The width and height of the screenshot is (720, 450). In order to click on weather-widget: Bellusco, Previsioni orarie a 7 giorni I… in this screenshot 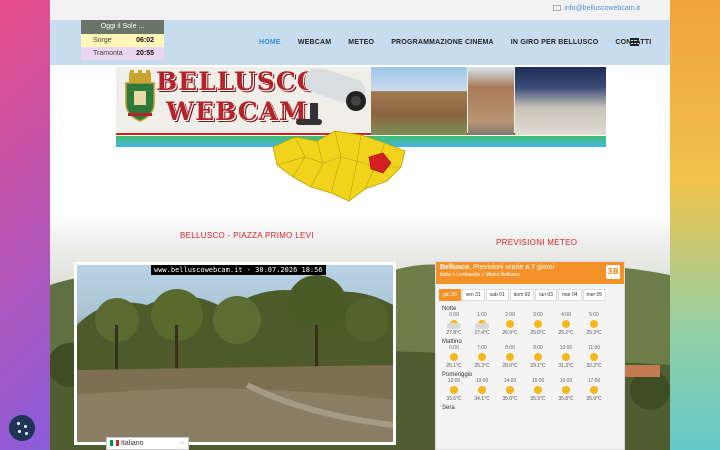, I will do `click(530, 355)`.